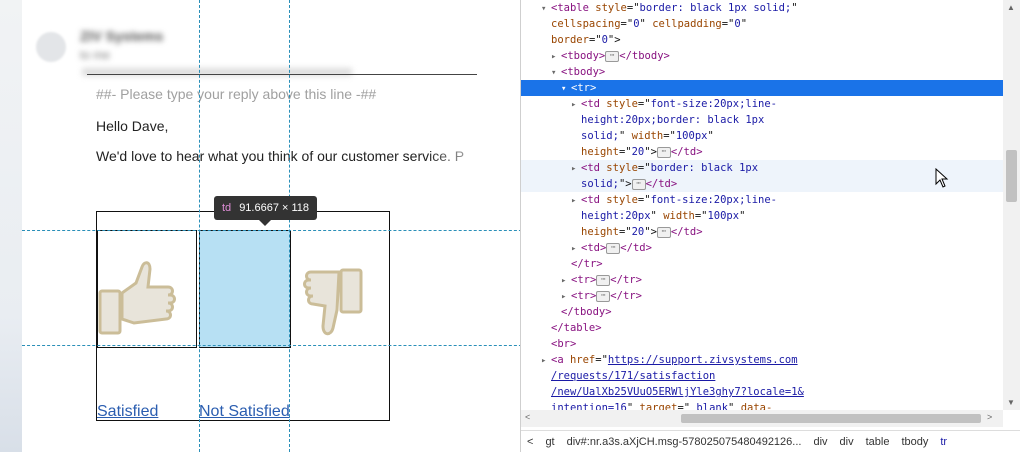  I want to click on vertical-scrollbar: ▲ ▼, so click(1011, 205).